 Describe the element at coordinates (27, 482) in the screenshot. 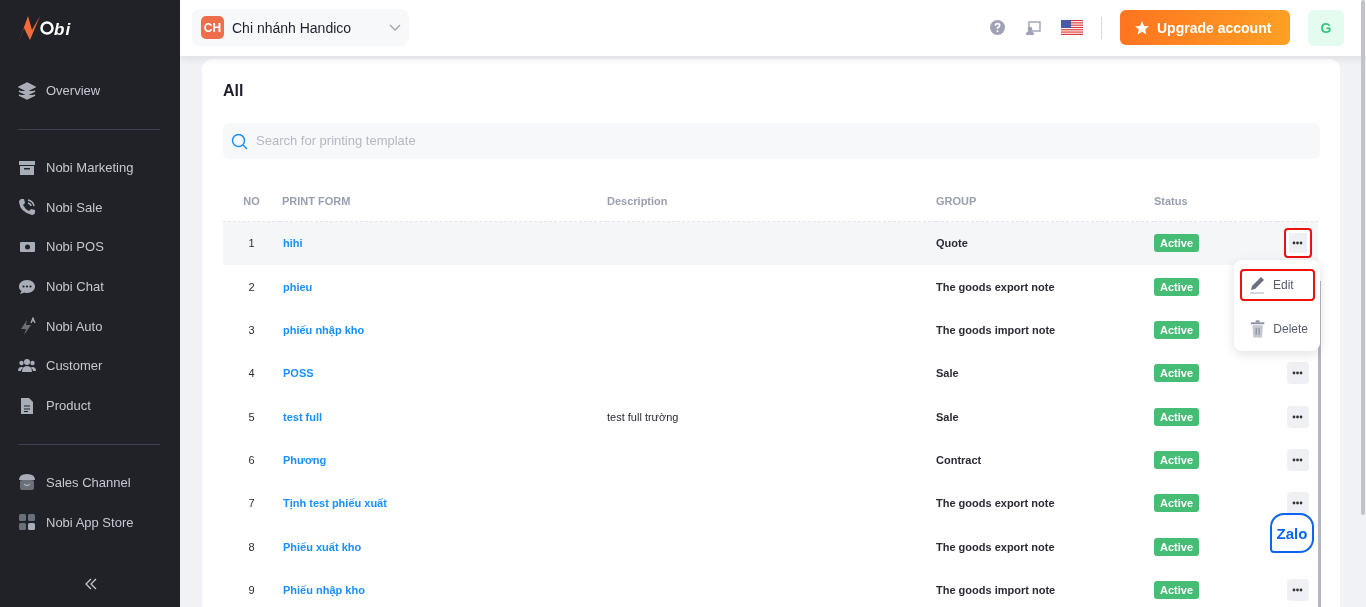

I see `store-icon` at that location.